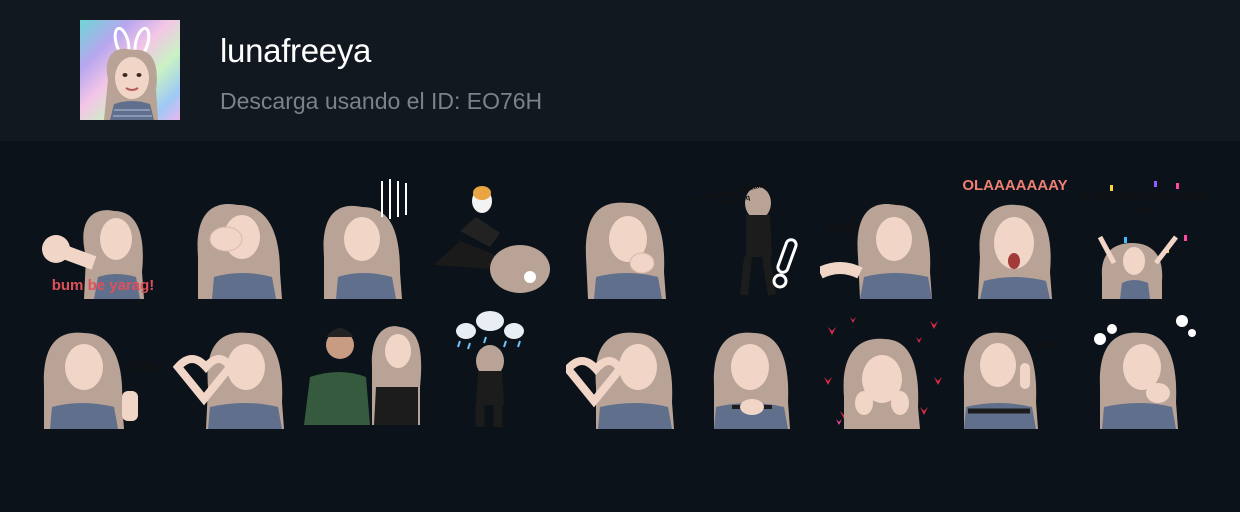  I want to click on pack-avatar, so click(130, 70).